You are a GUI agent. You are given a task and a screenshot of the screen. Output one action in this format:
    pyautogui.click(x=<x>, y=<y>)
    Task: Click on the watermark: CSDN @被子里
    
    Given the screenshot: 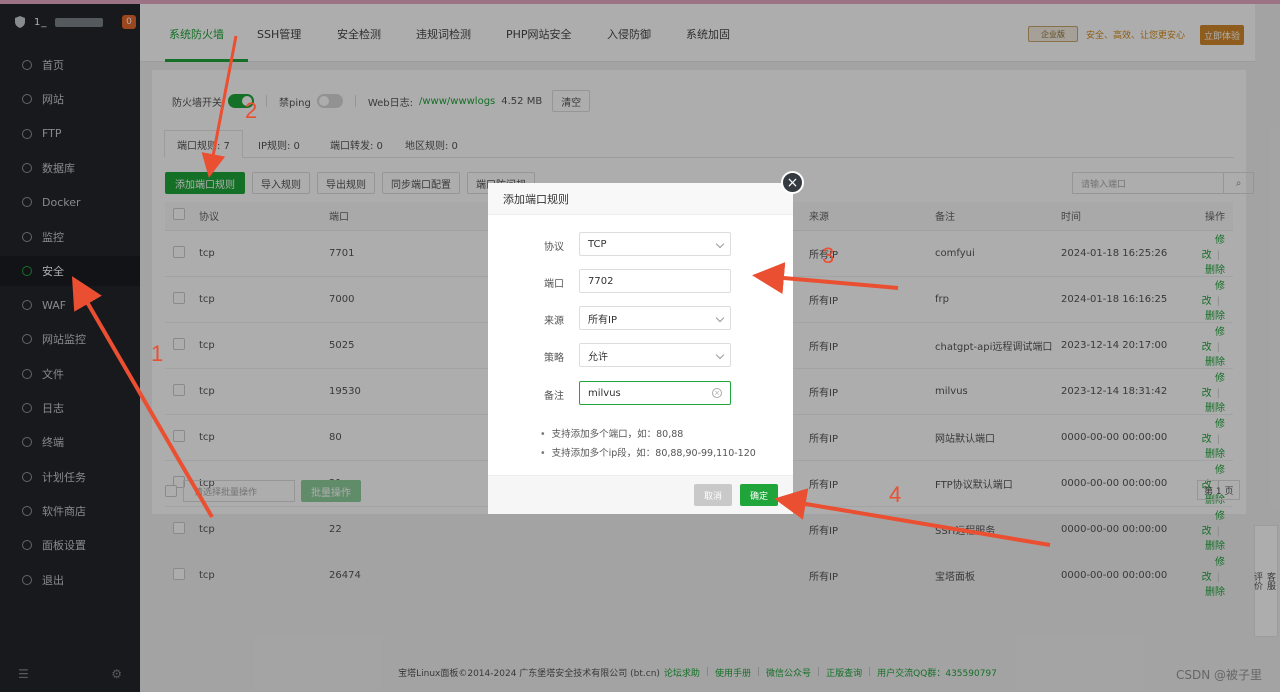 What is the action you would take?
    pyautogui.click(x=1218, y=675)
    